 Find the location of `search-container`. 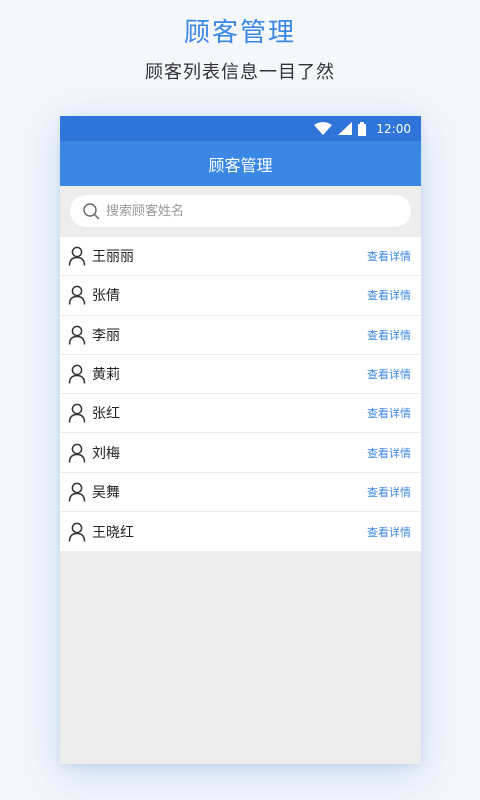

search-container is located at coordinates (240, 211).